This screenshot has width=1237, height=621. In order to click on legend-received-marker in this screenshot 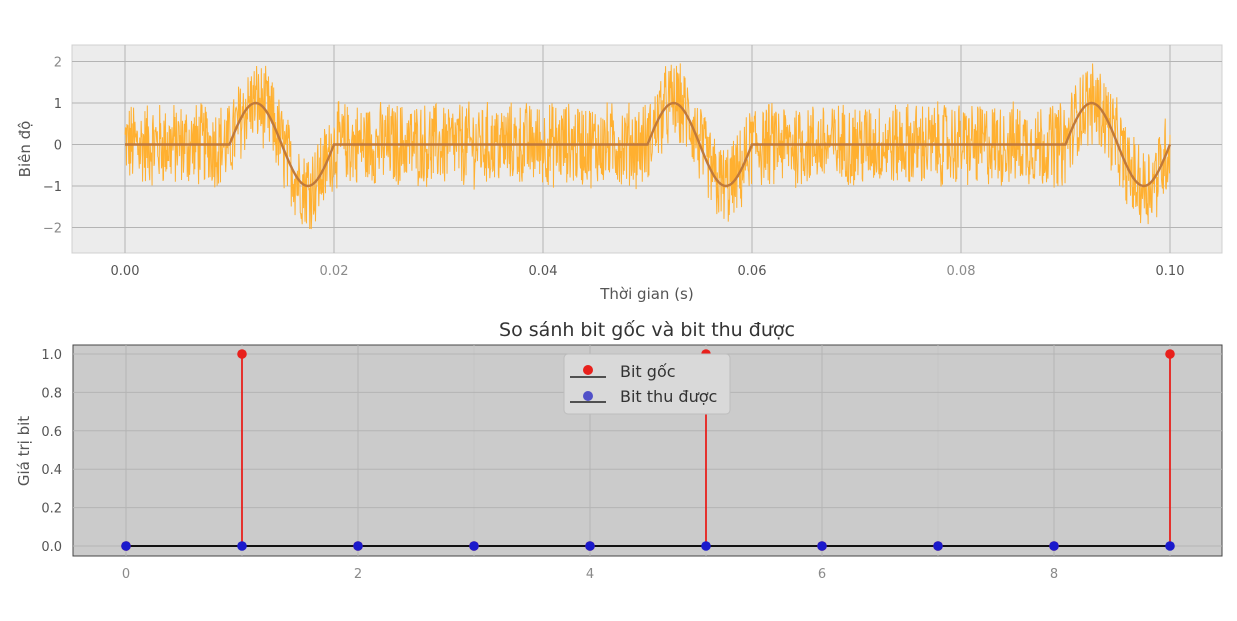, I will do `click(588, 396)`.